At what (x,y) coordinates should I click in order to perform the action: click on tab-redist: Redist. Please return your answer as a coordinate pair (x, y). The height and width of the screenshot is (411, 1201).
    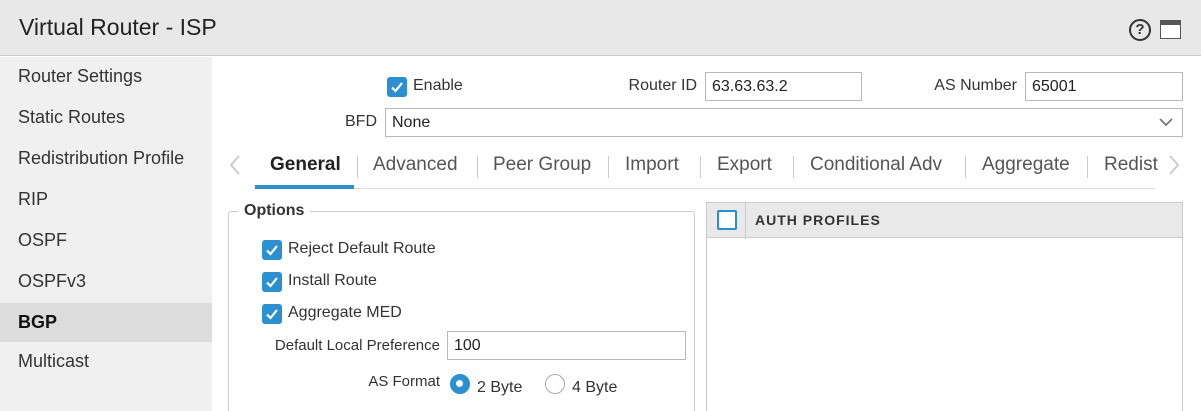
    Looking at the image, I should click on (1133, 167).